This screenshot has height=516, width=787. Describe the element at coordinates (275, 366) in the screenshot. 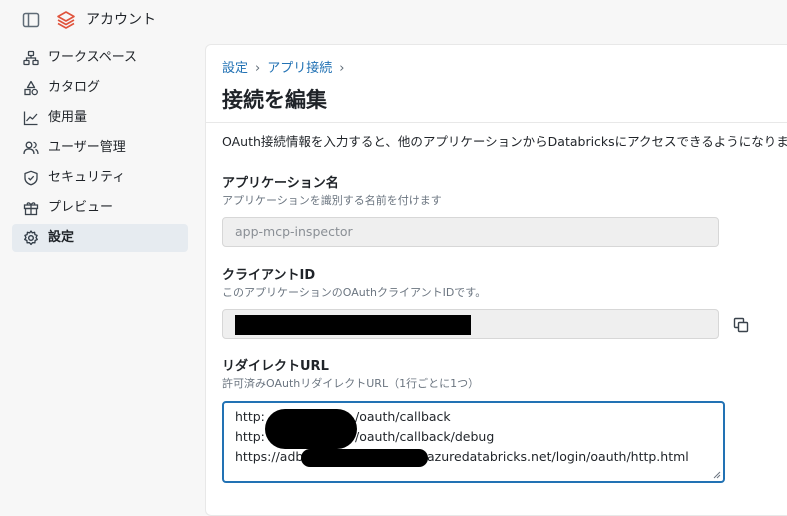

I see `redirect-url-label: リダイレクトURL` at that location.